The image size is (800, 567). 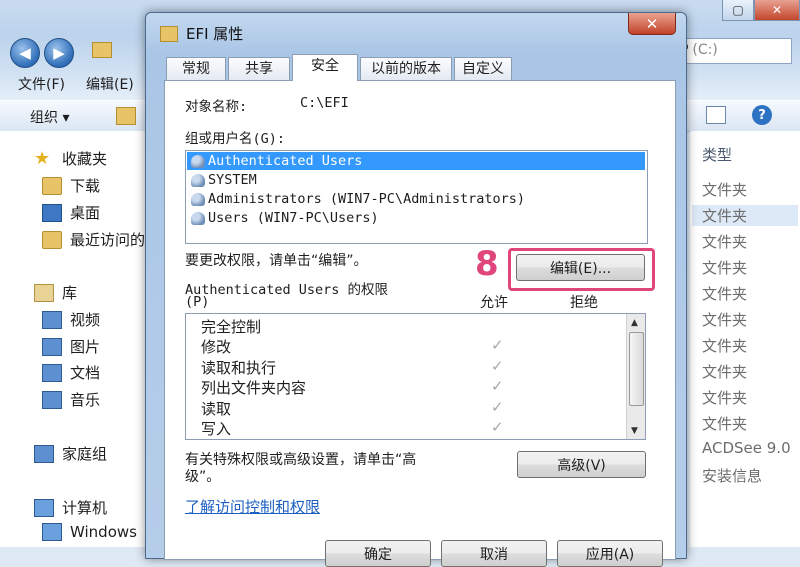 What do you see at coordinates (231, 327) in the screenshot?
I see `permission-name: 完全控制` at bounding box center [231, 327].